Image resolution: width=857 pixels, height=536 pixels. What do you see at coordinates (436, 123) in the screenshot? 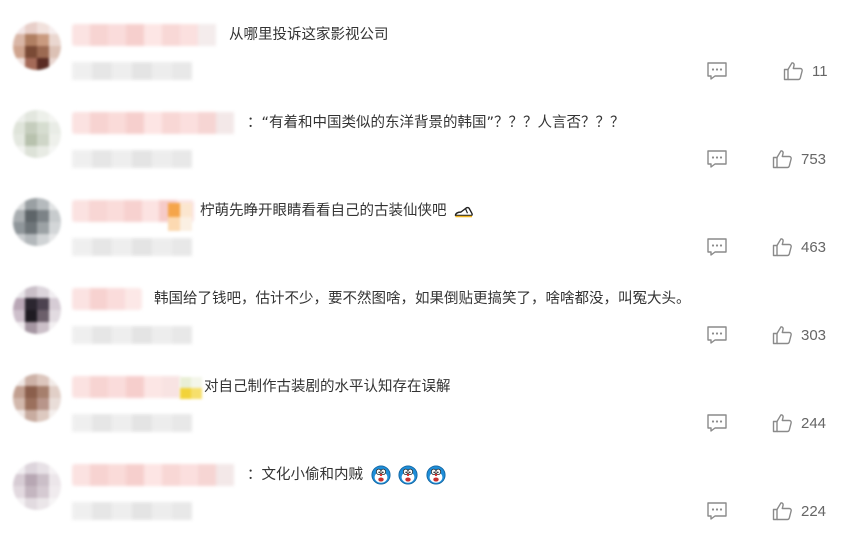
I see `comment-text: ：“有着和中国类似的东洋背景的韩国”？？？人言否？？？` at bounding box center [436, 123].